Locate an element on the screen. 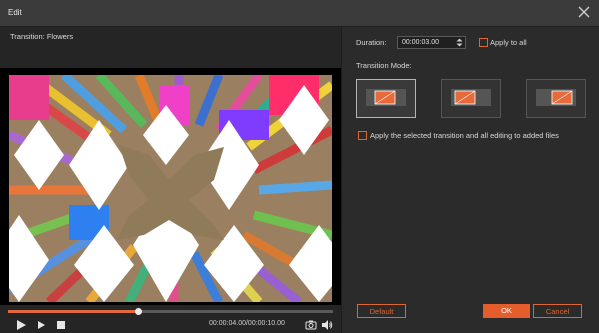  timeline-scrubber is located at coordinates (170, 311).